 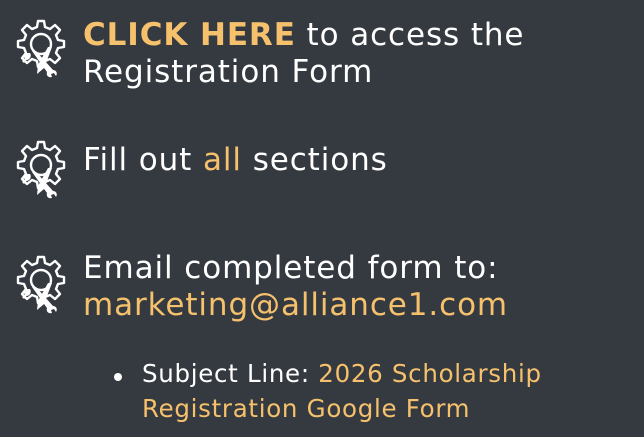 I want to click on step-access-form-line1: to access the, so click(x=410, y=35).